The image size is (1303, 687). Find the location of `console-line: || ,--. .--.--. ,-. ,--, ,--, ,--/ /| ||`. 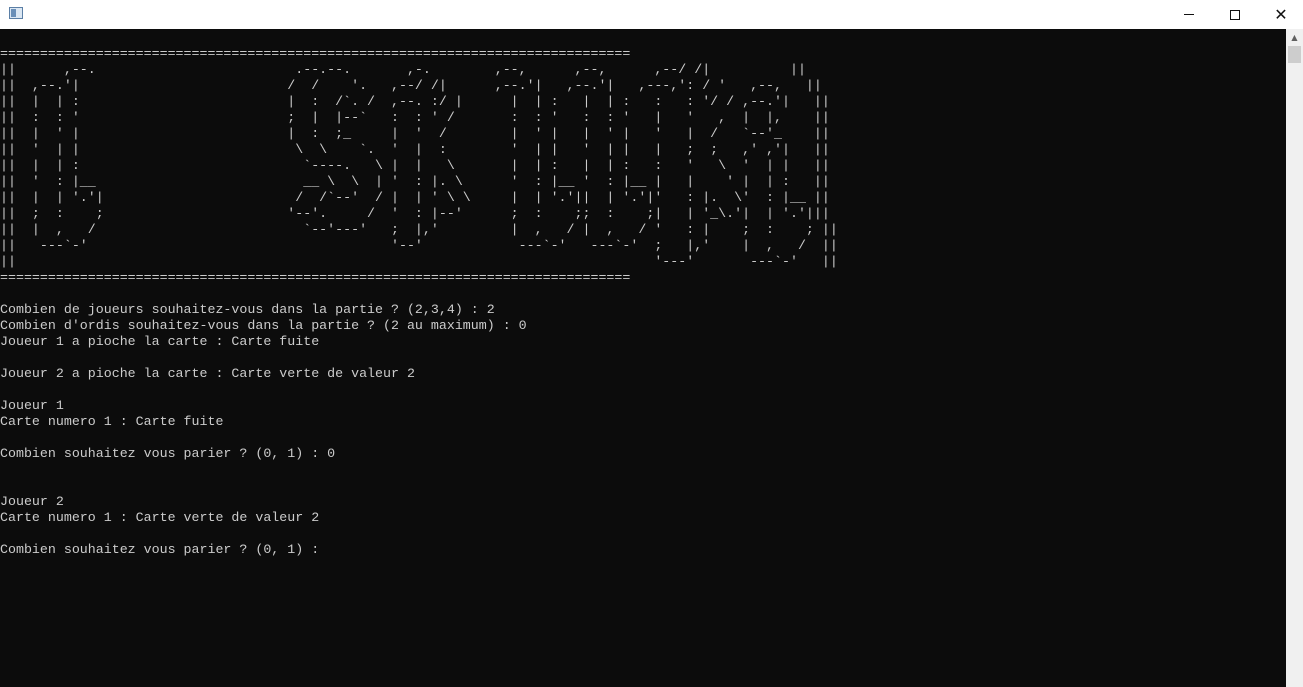

console-line: || ,--. .--.--. ,-. ,--, ,--, ,--/ /| || is located at coordinates (403, 69).